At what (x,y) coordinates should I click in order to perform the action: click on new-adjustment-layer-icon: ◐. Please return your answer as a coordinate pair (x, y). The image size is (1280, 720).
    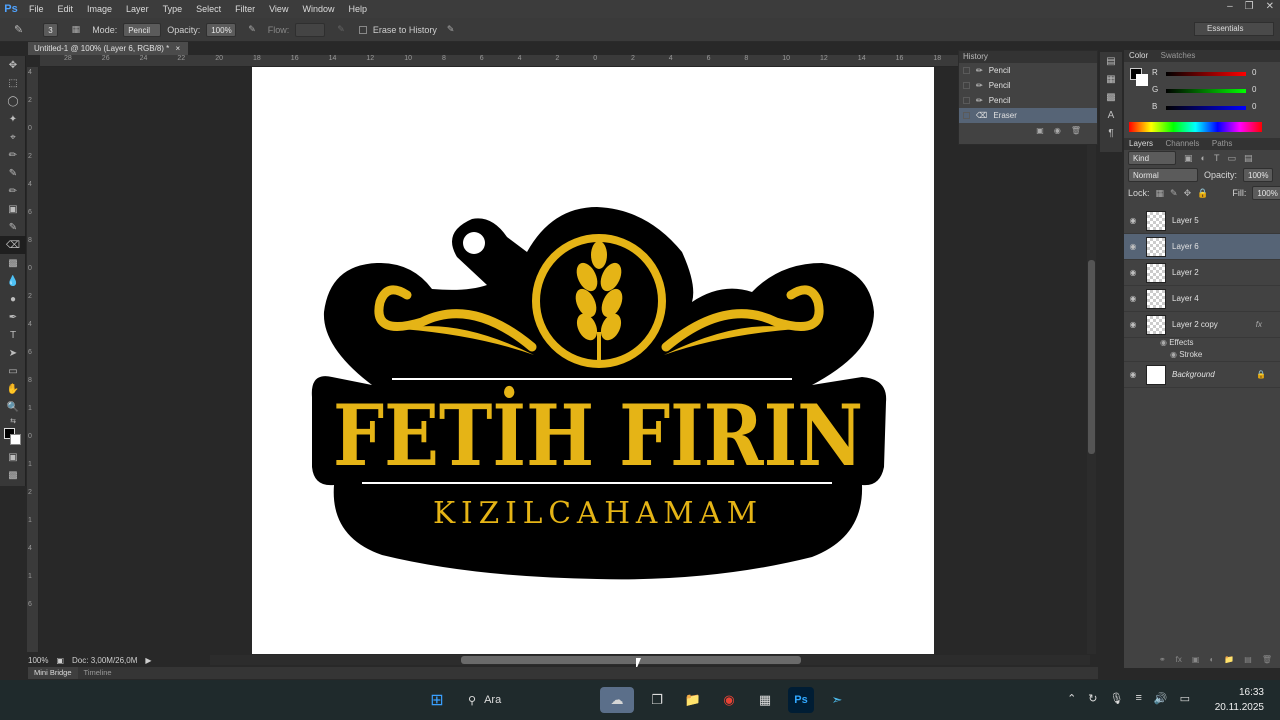
    Looking at the image, I should click on (1211, 659).